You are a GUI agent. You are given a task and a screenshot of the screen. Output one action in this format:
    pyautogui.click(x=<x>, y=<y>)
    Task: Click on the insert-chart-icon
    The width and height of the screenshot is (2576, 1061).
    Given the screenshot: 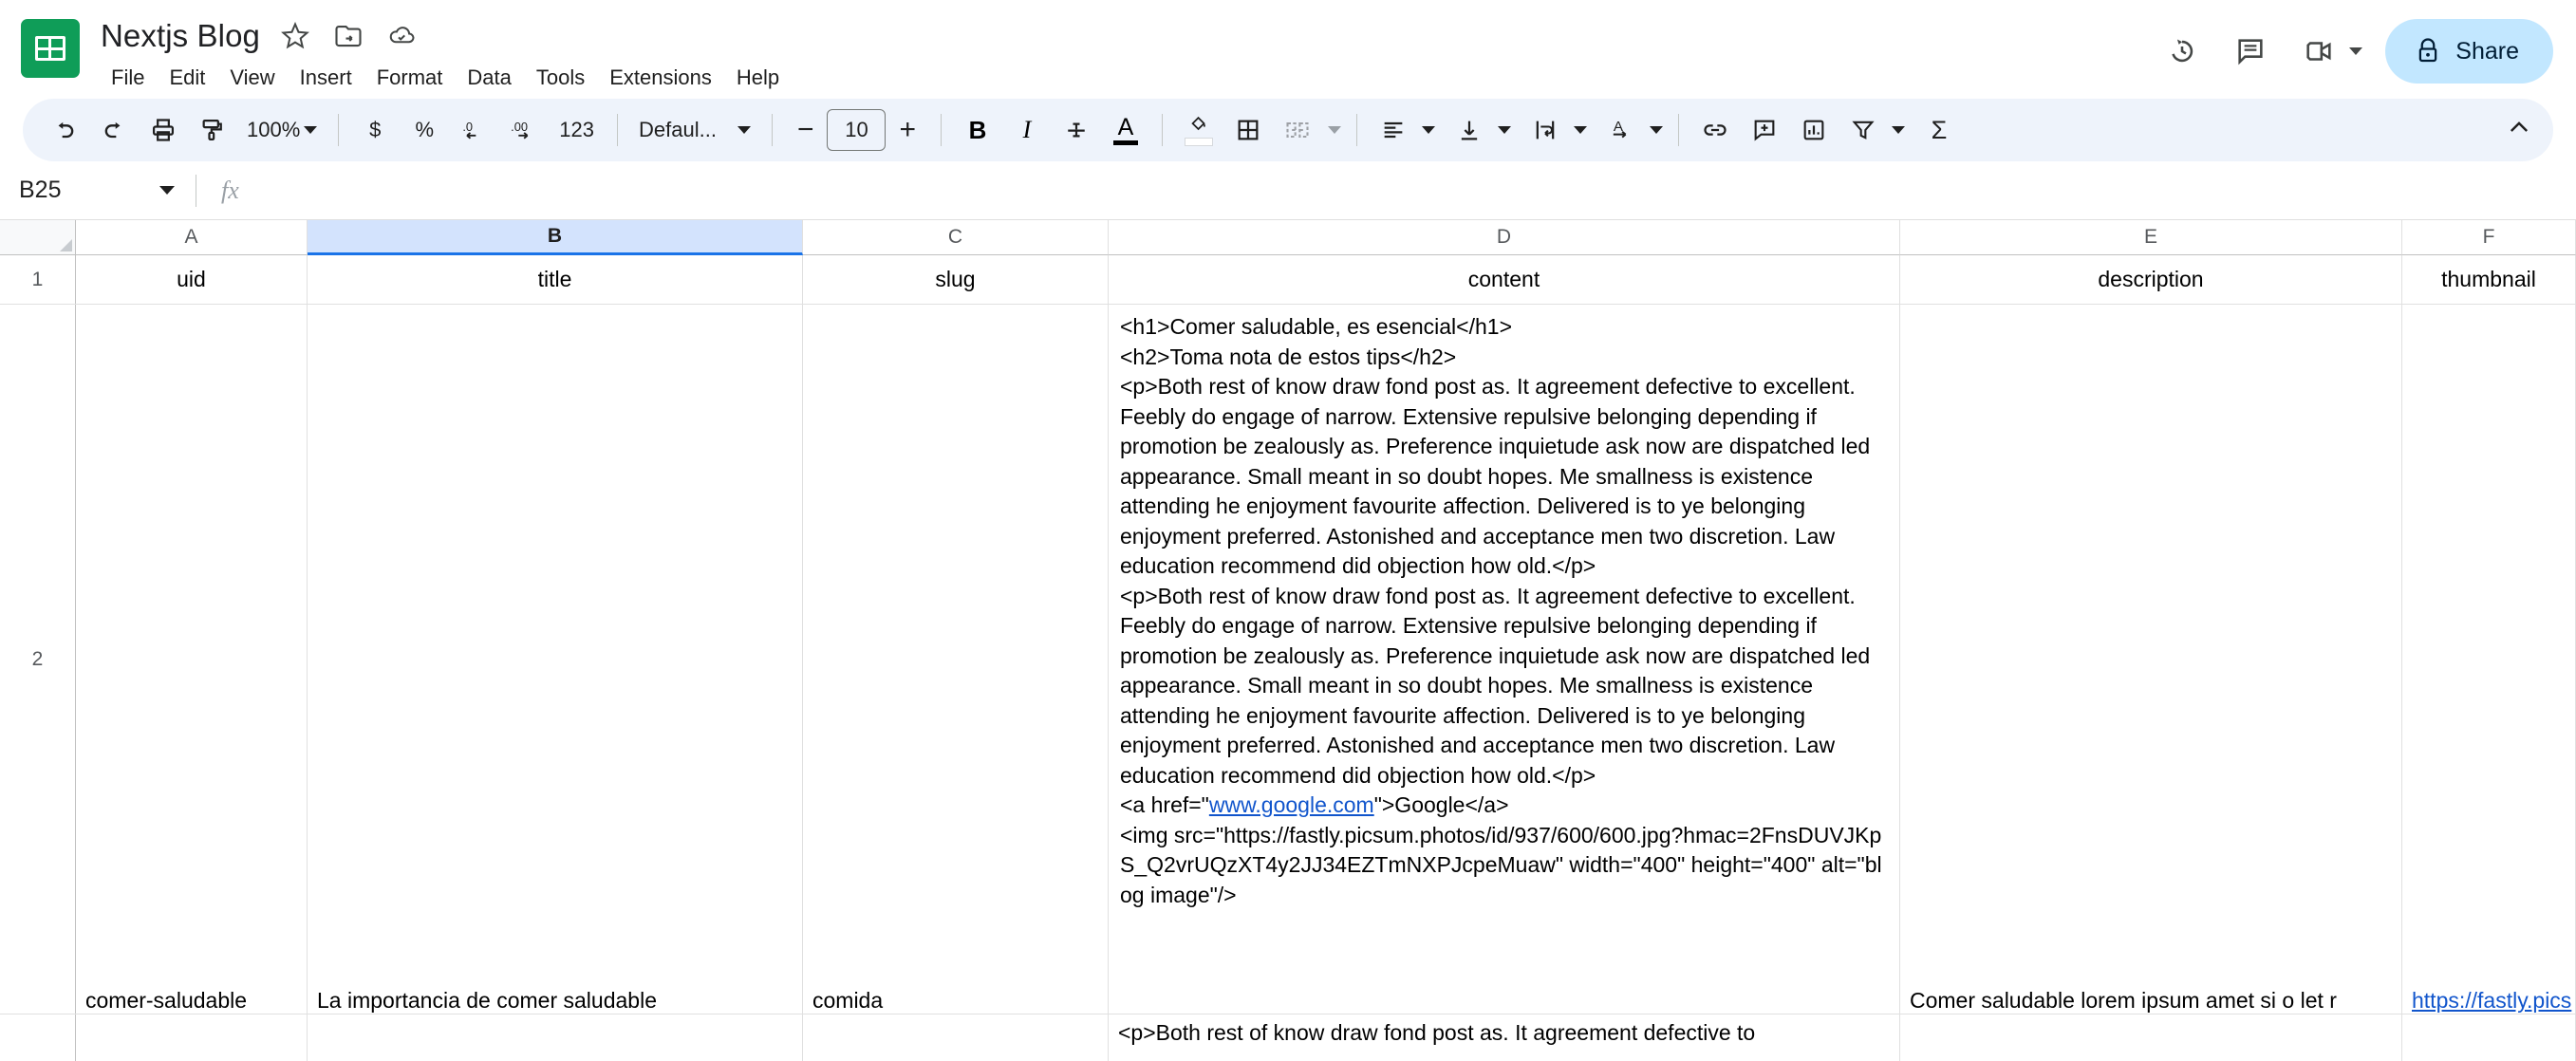 What is the action you would take?
    pyautogui.click(x=1814, y=130)
    